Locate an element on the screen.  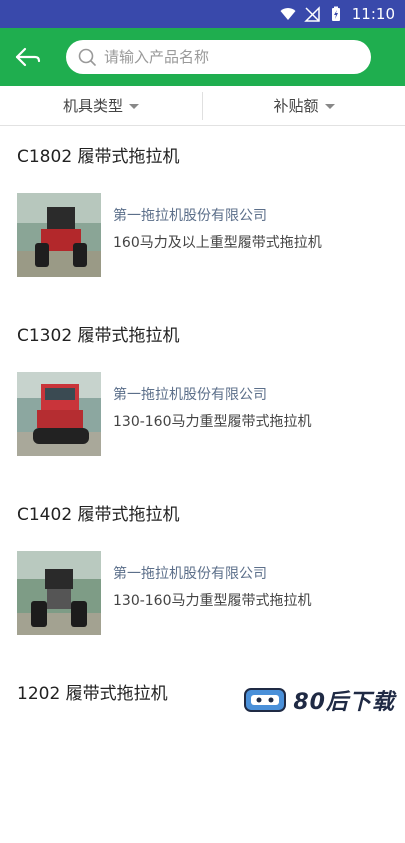
filter-machine-type-label: 机具类型 is located at coordinates (93, 105).